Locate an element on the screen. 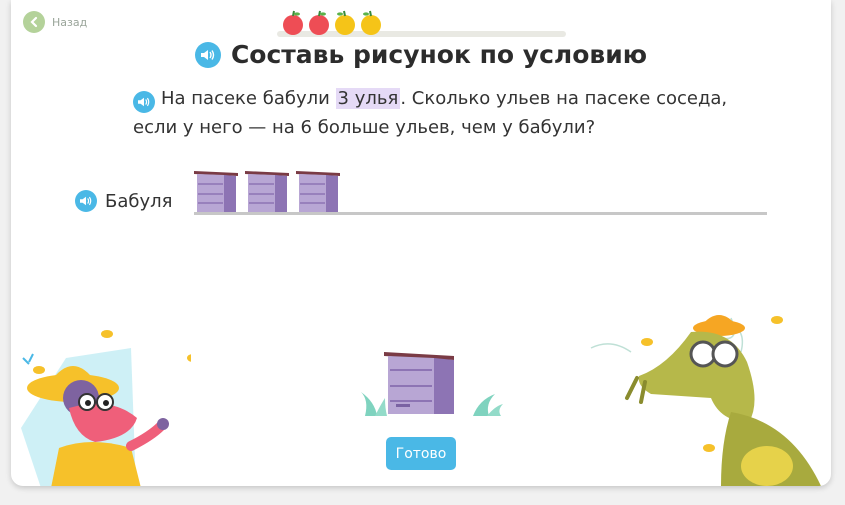 The width and height of the screenshot is (845, 505). crocodile-character is located at coordinates (705, 400).